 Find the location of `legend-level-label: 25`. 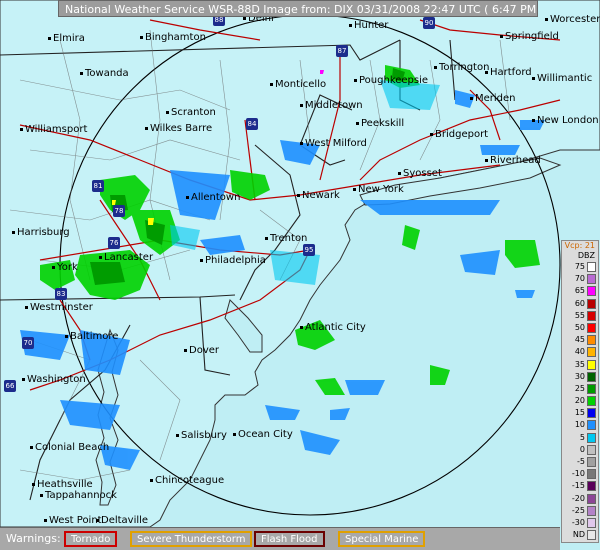

legend-level-label: 25 is located at coordinates (579, 388).